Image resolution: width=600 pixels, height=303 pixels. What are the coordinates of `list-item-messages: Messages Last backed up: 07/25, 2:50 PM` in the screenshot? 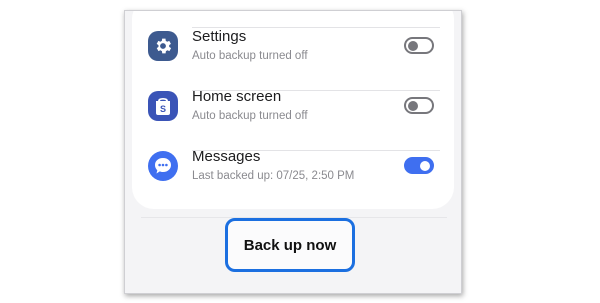 It's located at (293, 171).